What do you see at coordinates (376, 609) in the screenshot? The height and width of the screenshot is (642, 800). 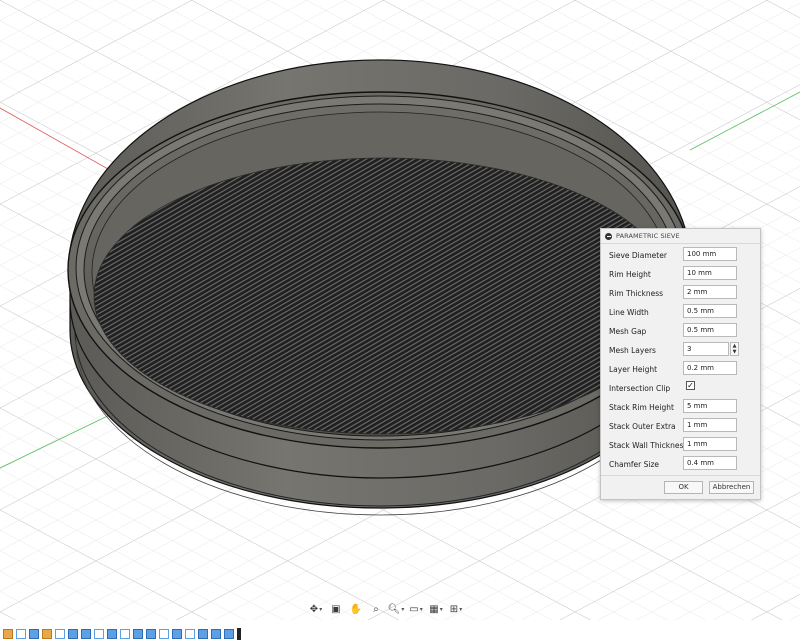 I see `zoom-window-icon: ⌕` at bounding box center [376, 609].